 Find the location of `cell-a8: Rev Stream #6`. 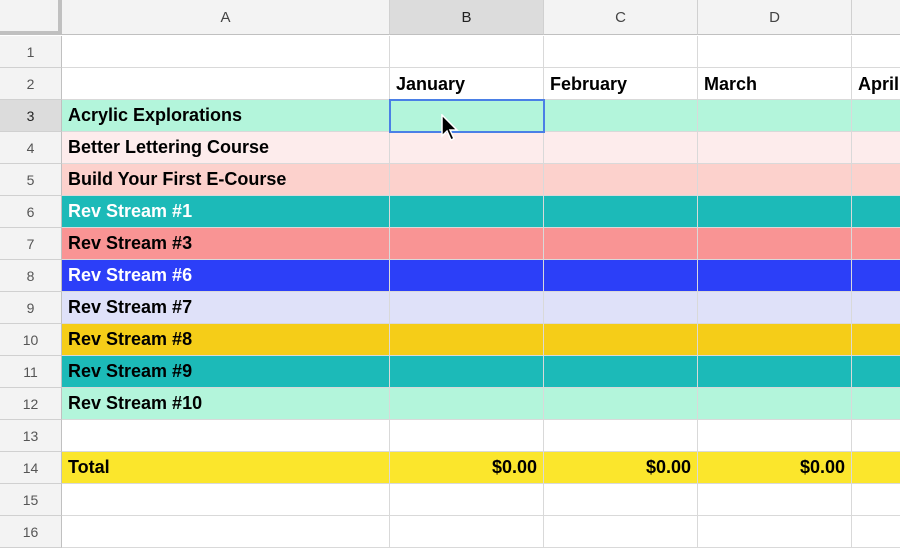

cell-a8: Rev Stream #6 is located at coordinates (226, 276).